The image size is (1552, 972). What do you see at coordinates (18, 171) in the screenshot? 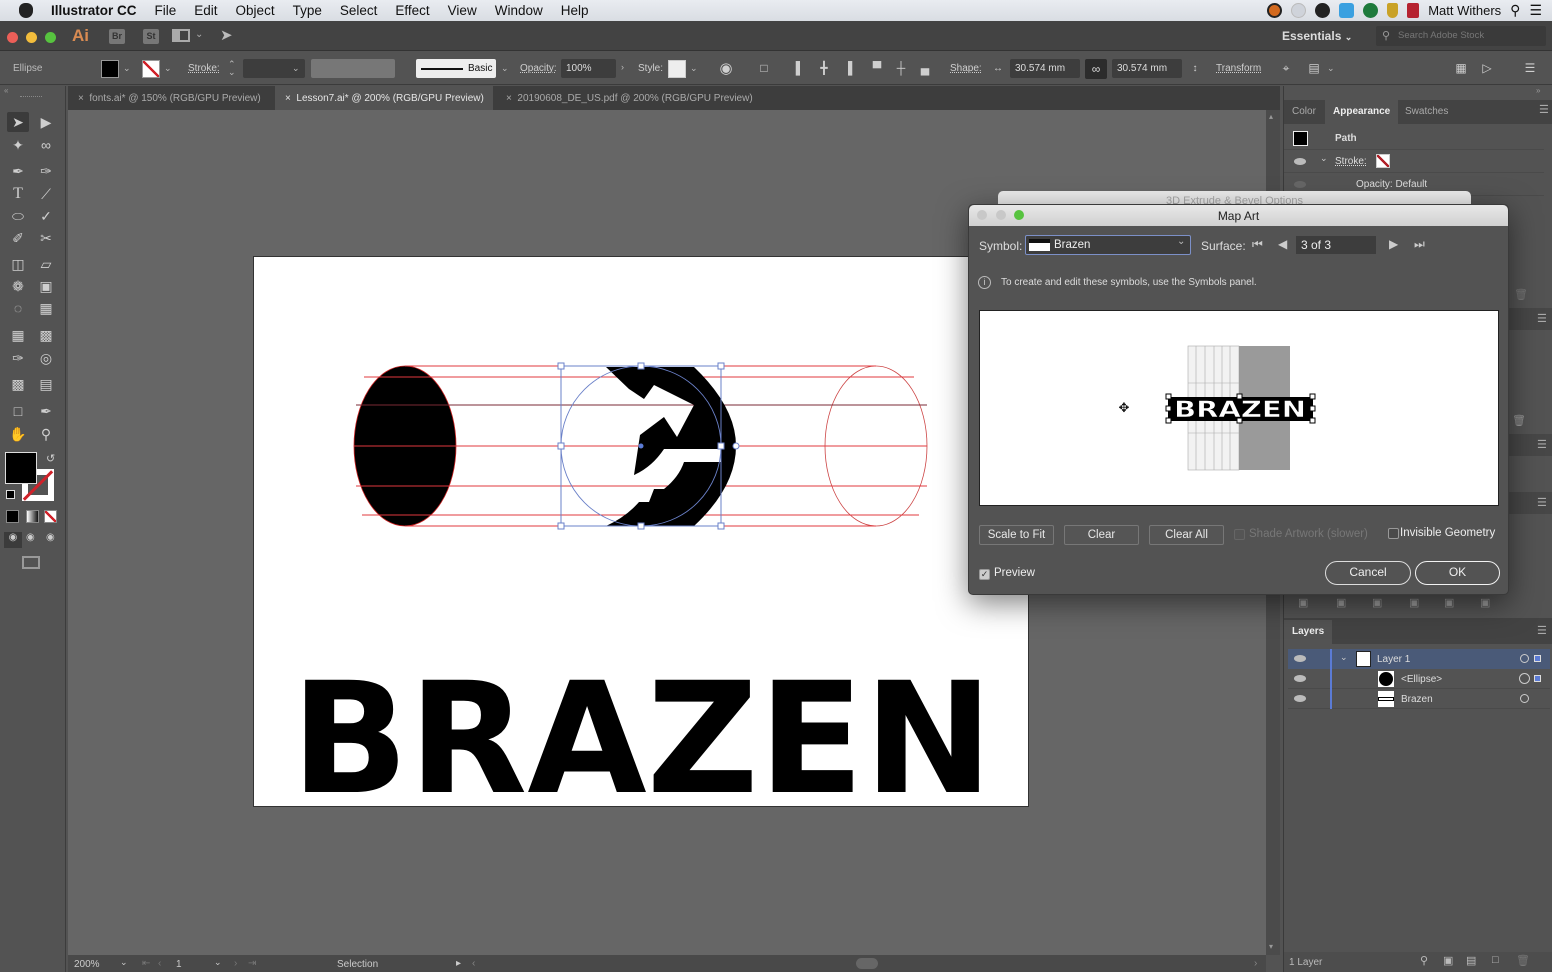
I see `pen-tool-icon: ✒` at bounding box center [18, 171].